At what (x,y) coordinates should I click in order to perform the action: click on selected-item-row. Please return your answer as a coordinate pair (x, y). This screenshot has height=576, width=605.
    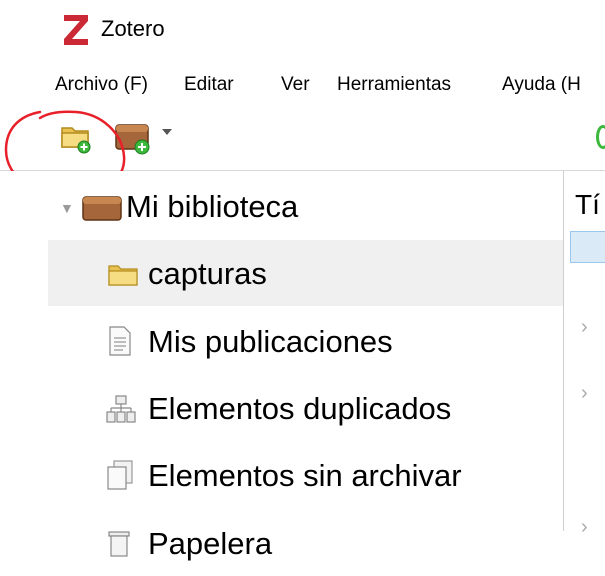
    Looking at the image, I should click on (587, 247).